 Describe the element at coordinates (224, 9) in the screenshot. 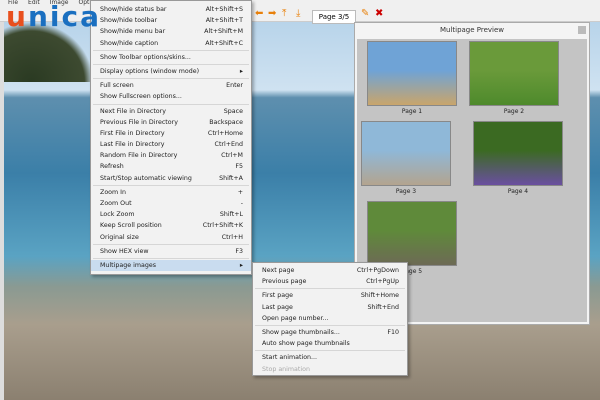

I see `menu-item-shortcut: Alt+Shift+S` at that location.